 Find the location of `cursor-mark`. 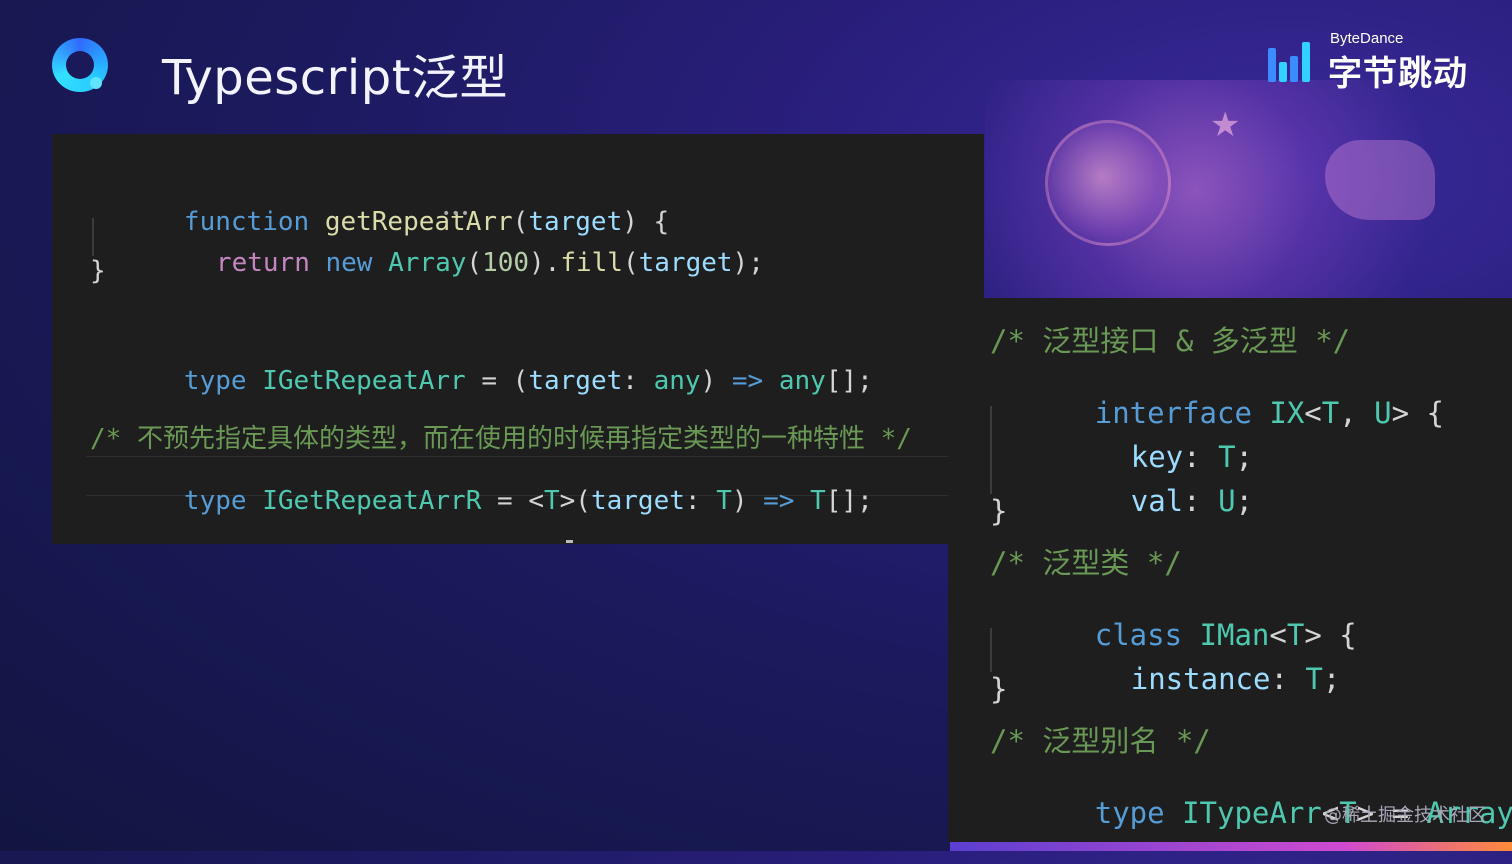

cursor-mark is located at coordinates (569, 541).